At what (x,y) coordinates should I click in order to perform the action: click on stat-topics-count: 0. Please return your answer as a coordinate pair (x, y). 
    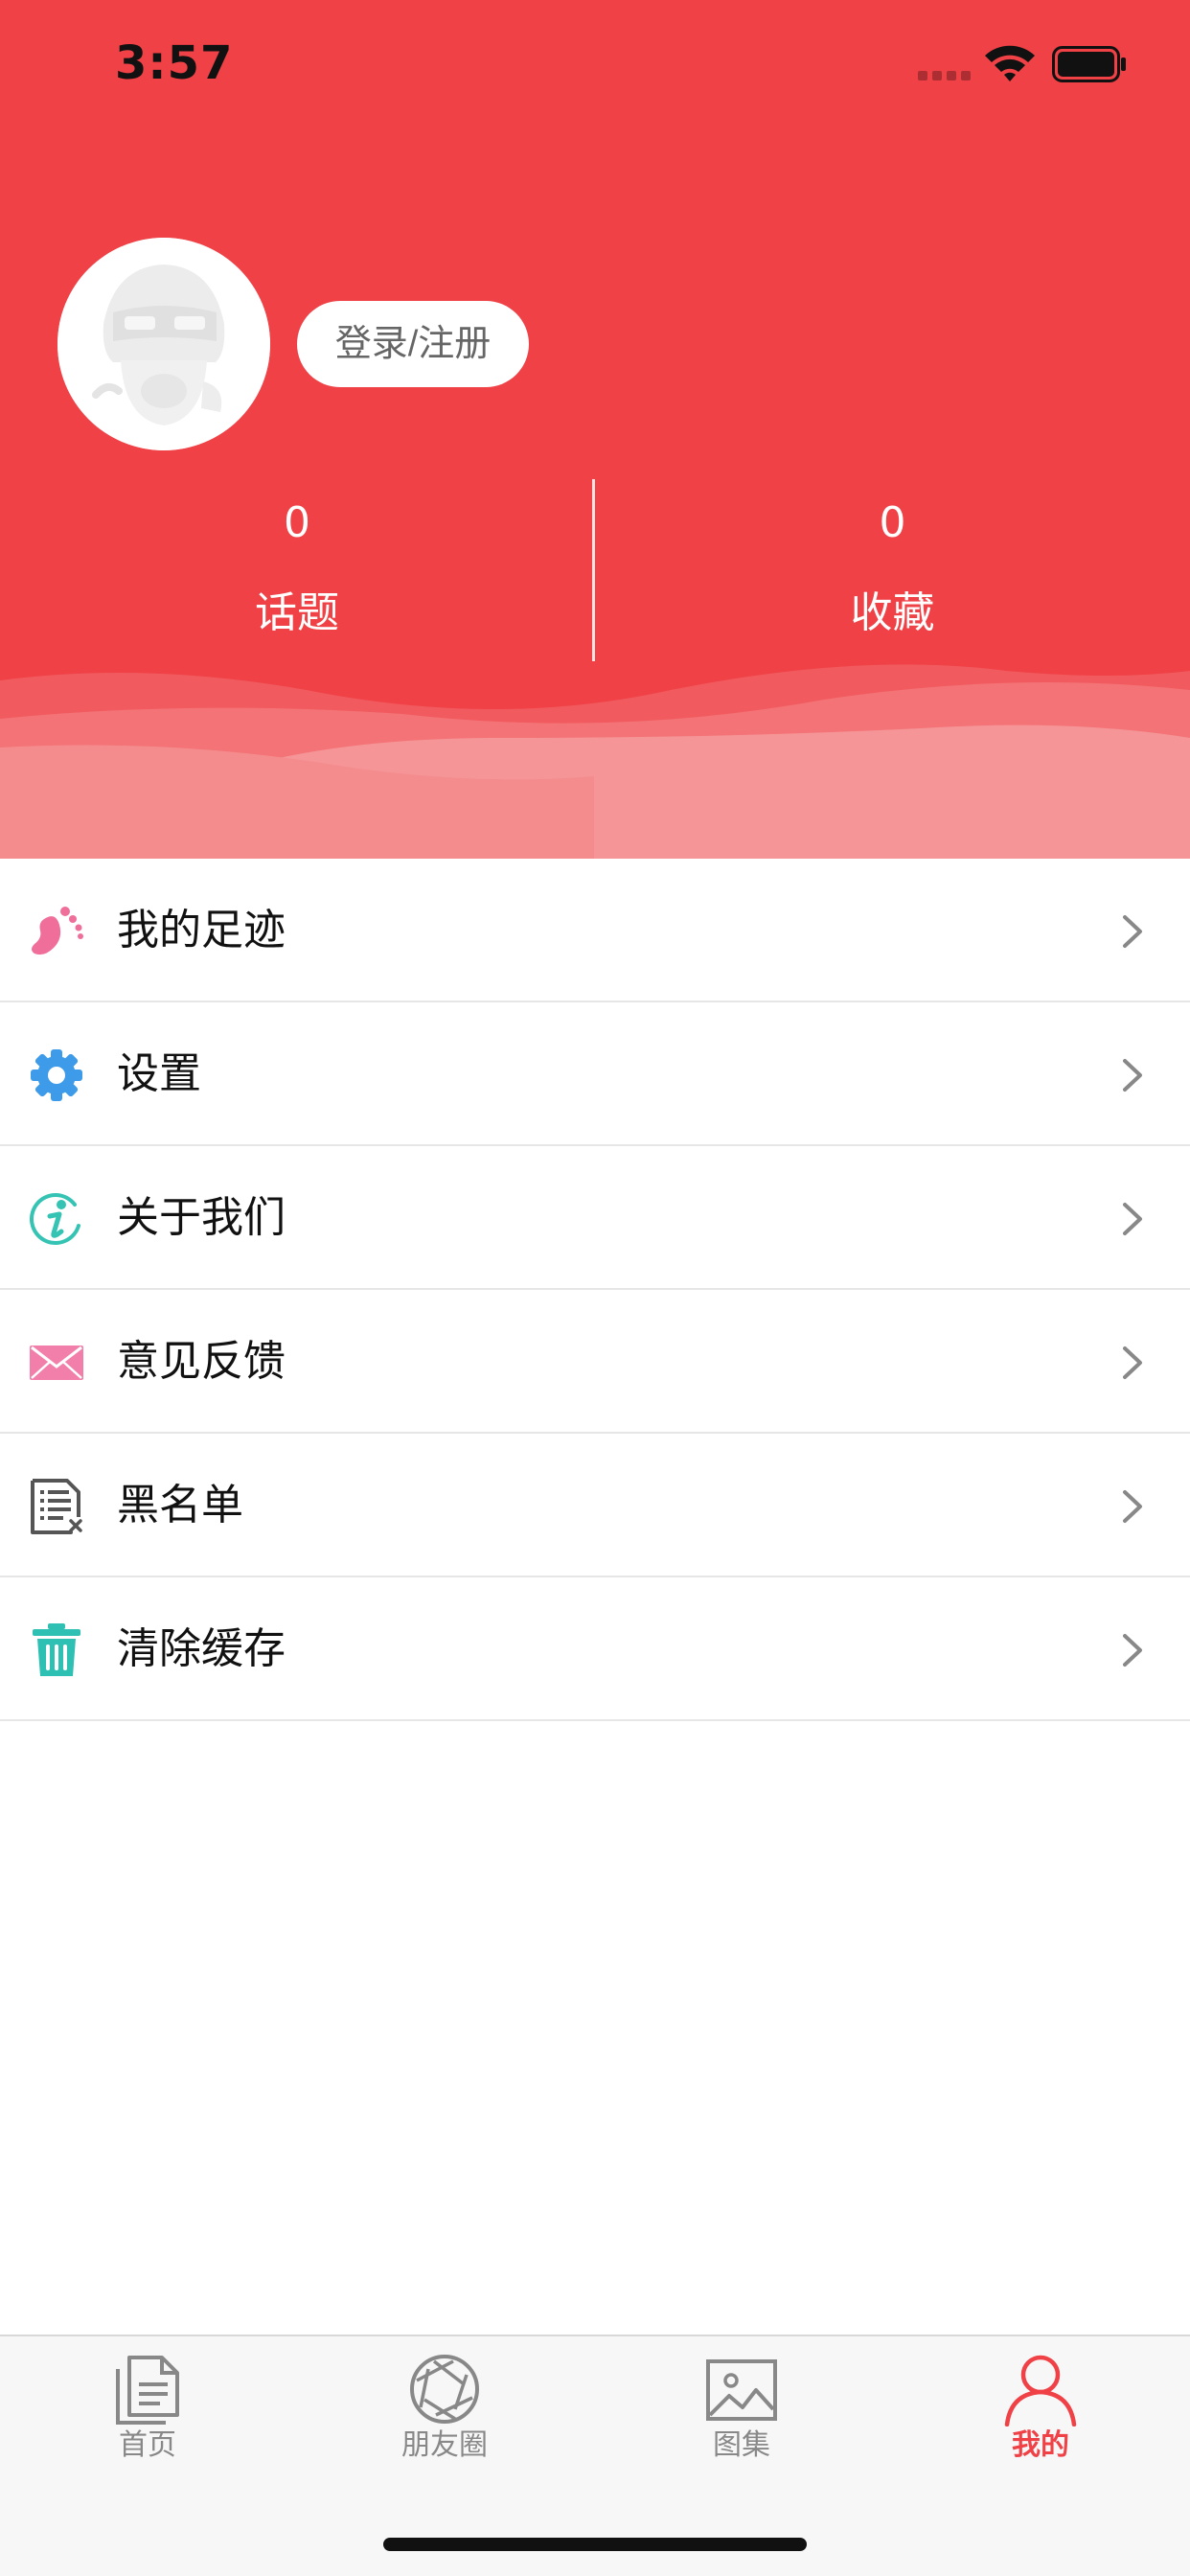
    Looking at the image, I should click on (297, 522).